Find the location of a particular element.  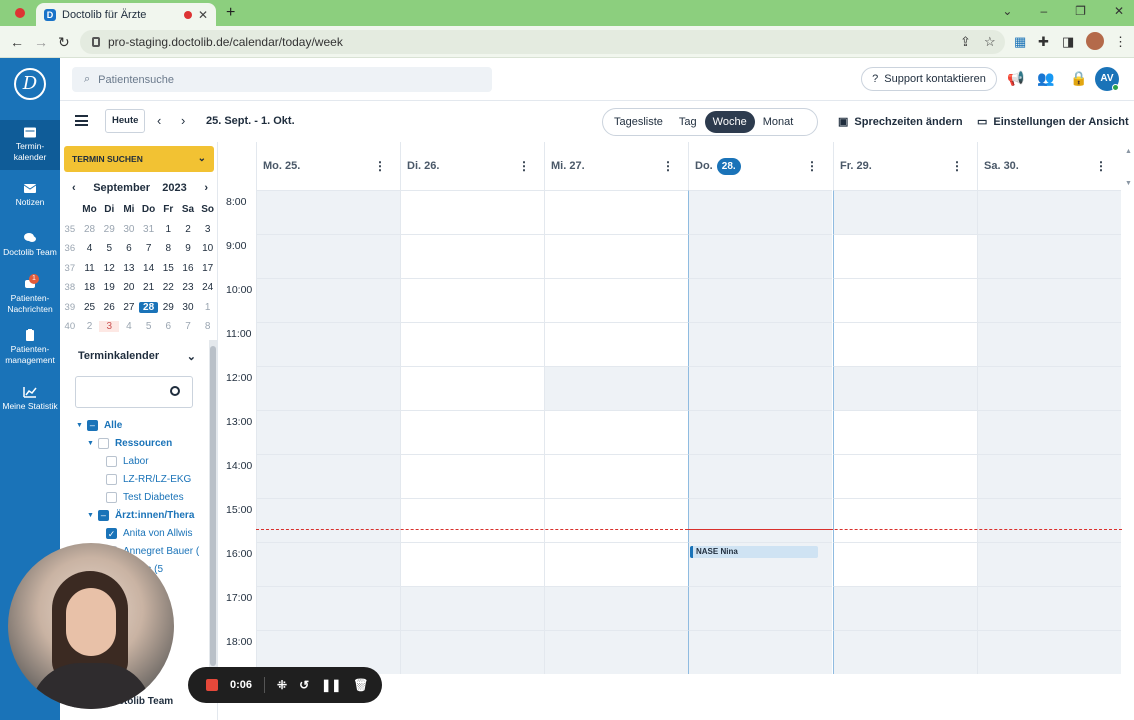

day-cell: 23 is located at coordinates (188, 287).